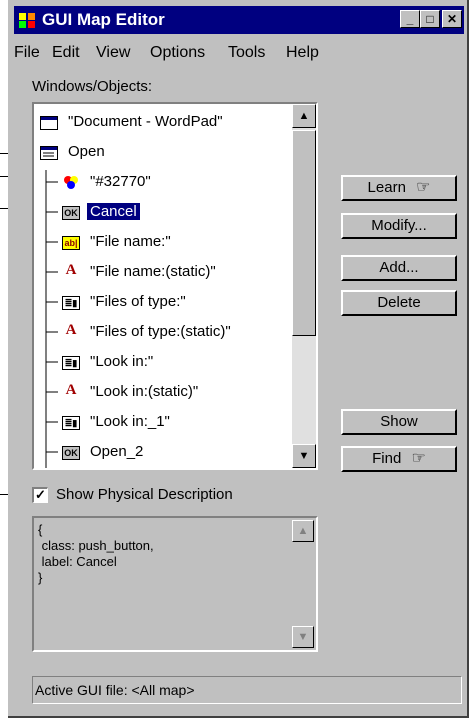  Describe the element at coordinates (303, 531) in the screenshot. I see `desc-scroll-up-button: ▲` at that location.